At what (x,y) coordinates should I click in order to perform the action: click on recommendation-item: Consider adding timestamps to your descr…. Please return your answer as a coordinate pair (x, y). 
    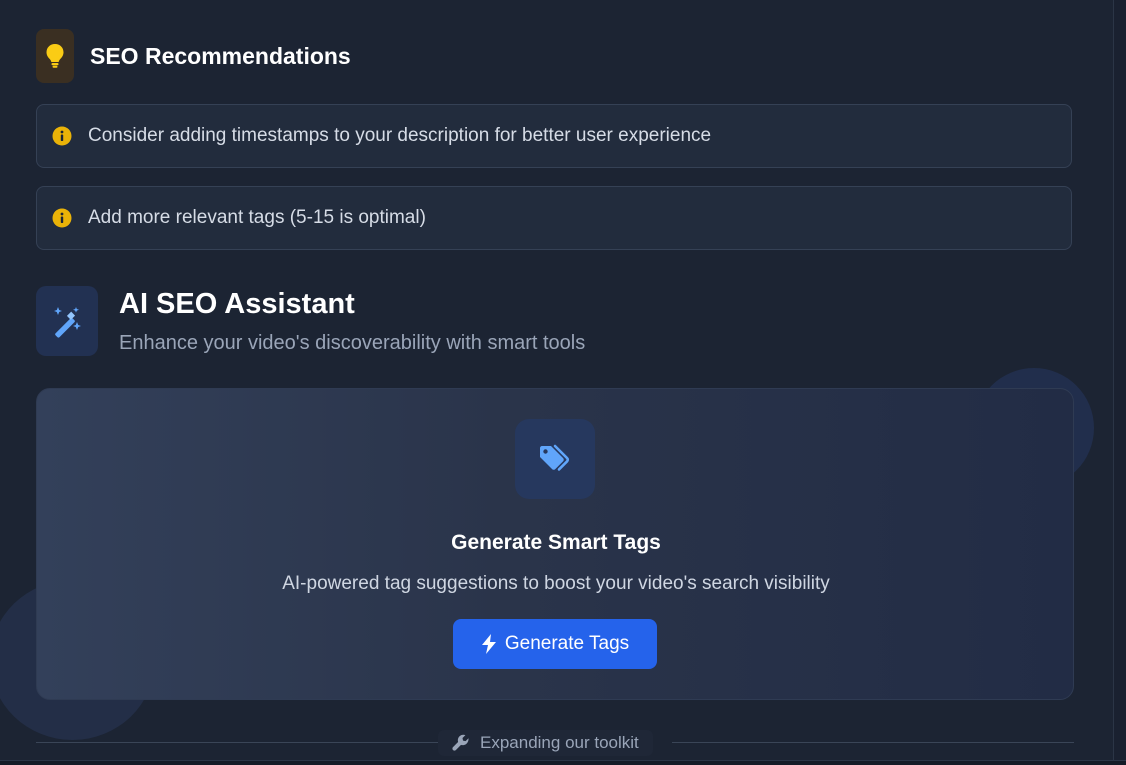
    Looking at the image, I should click on (554, 136).